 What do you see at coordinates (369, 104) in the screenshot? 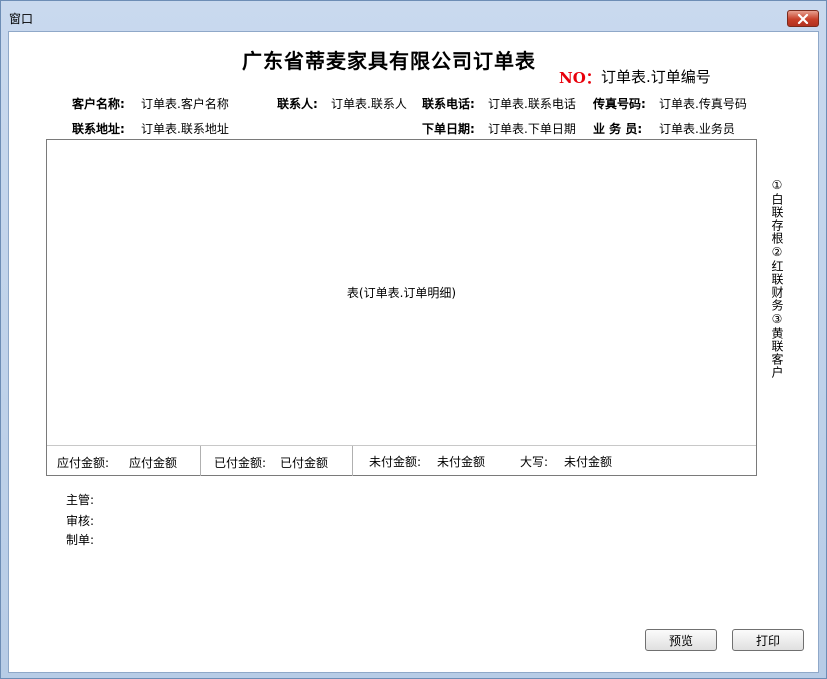
I see `contact-value: 订单表.联系人` at bounding box center [369, 104].